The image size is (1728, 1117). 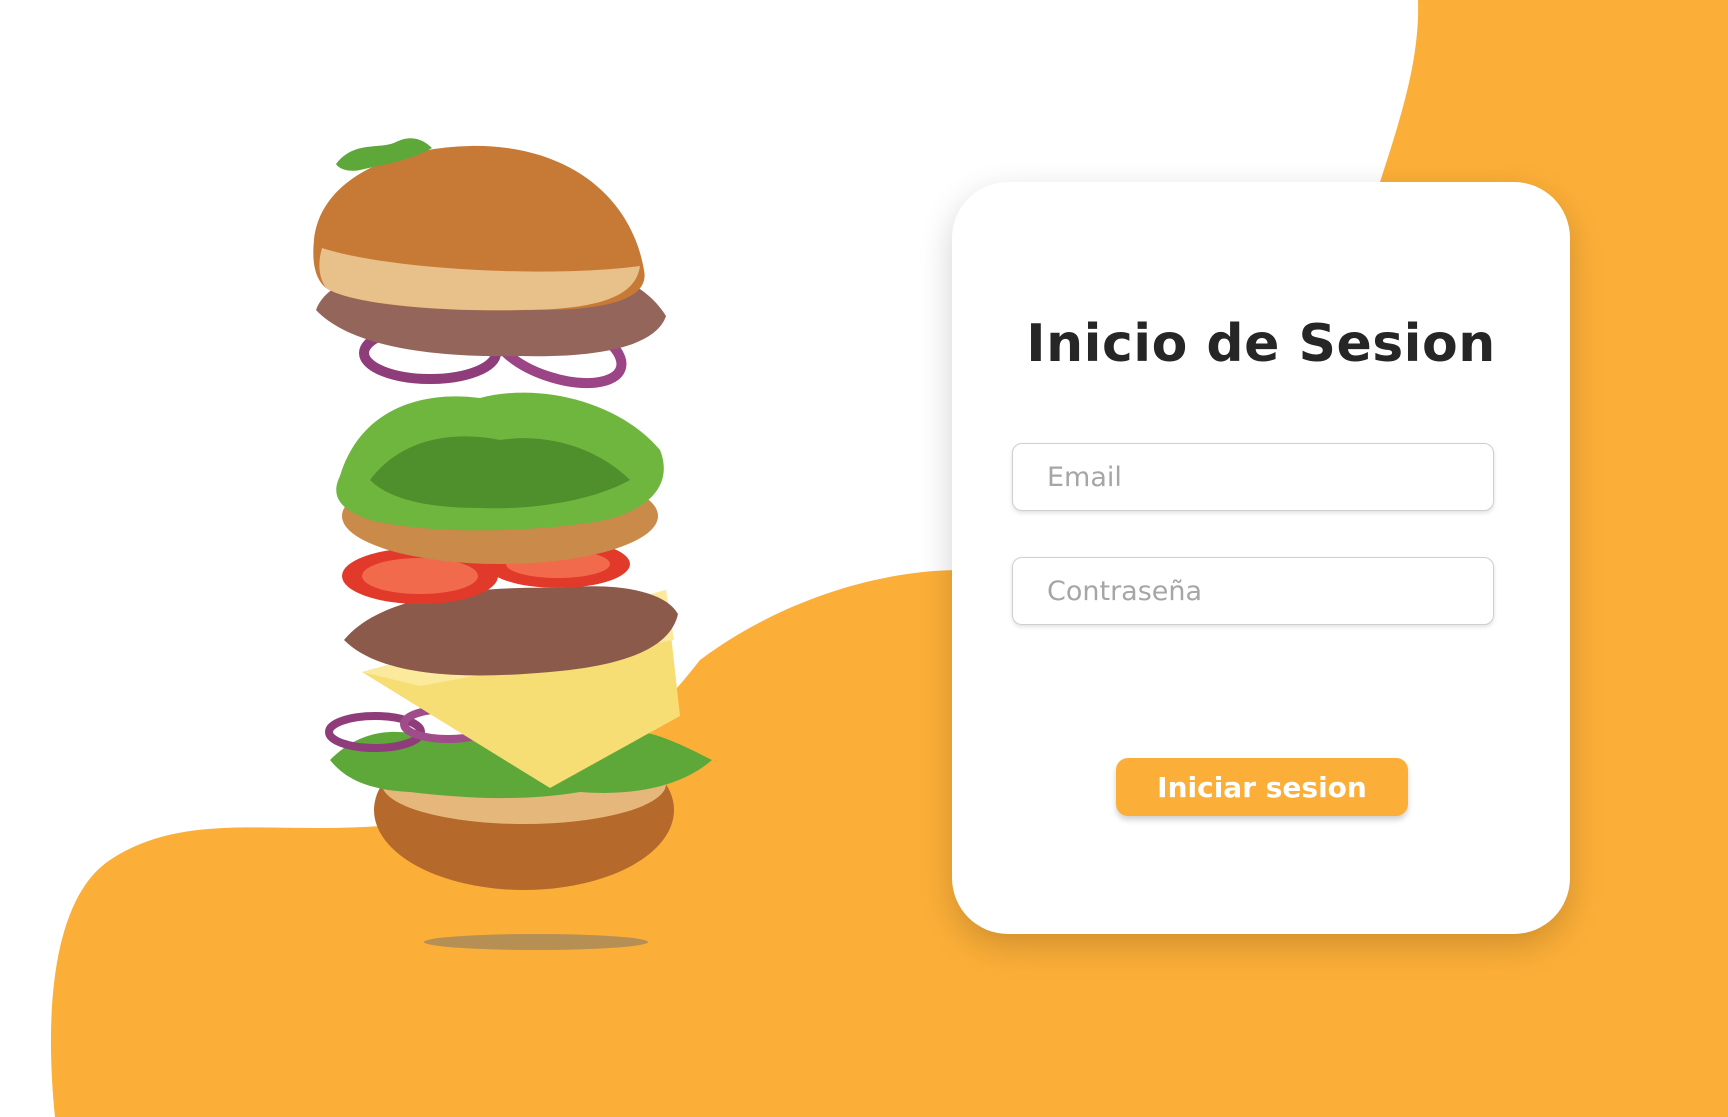 What do you see at coordinates (1253, 591) in the screenshot?
I see `password-field` at bounding box center [1253, 591].